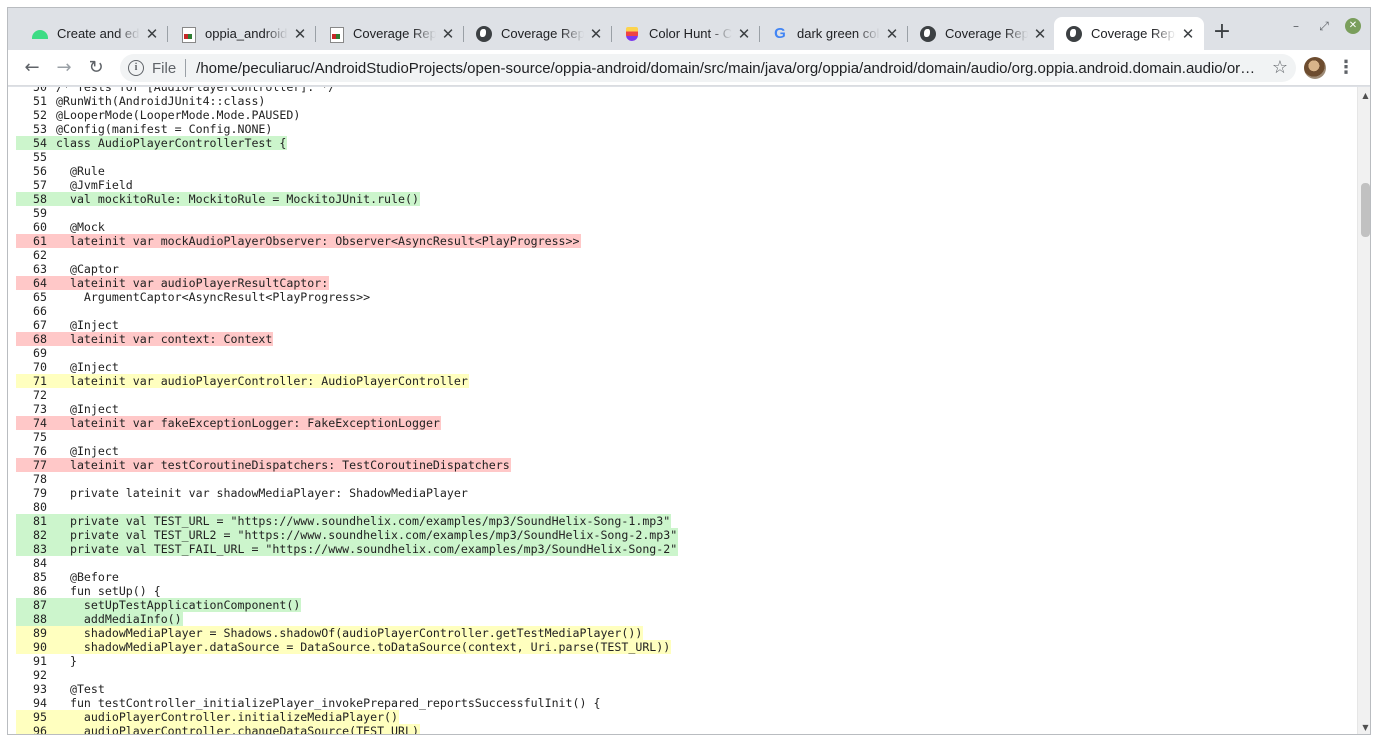  Describe the element at coordinates (32, 68) in the screenshot. I see `back-arrow-icon: ←` at that location.